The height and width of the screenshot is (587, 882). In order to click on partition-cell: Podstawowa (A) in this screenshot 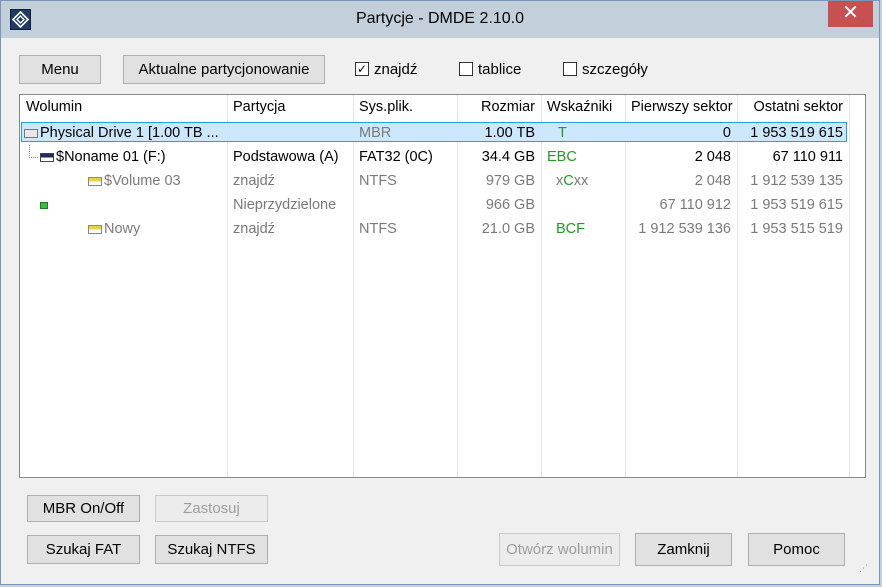, I will do `click(286, 157)`.